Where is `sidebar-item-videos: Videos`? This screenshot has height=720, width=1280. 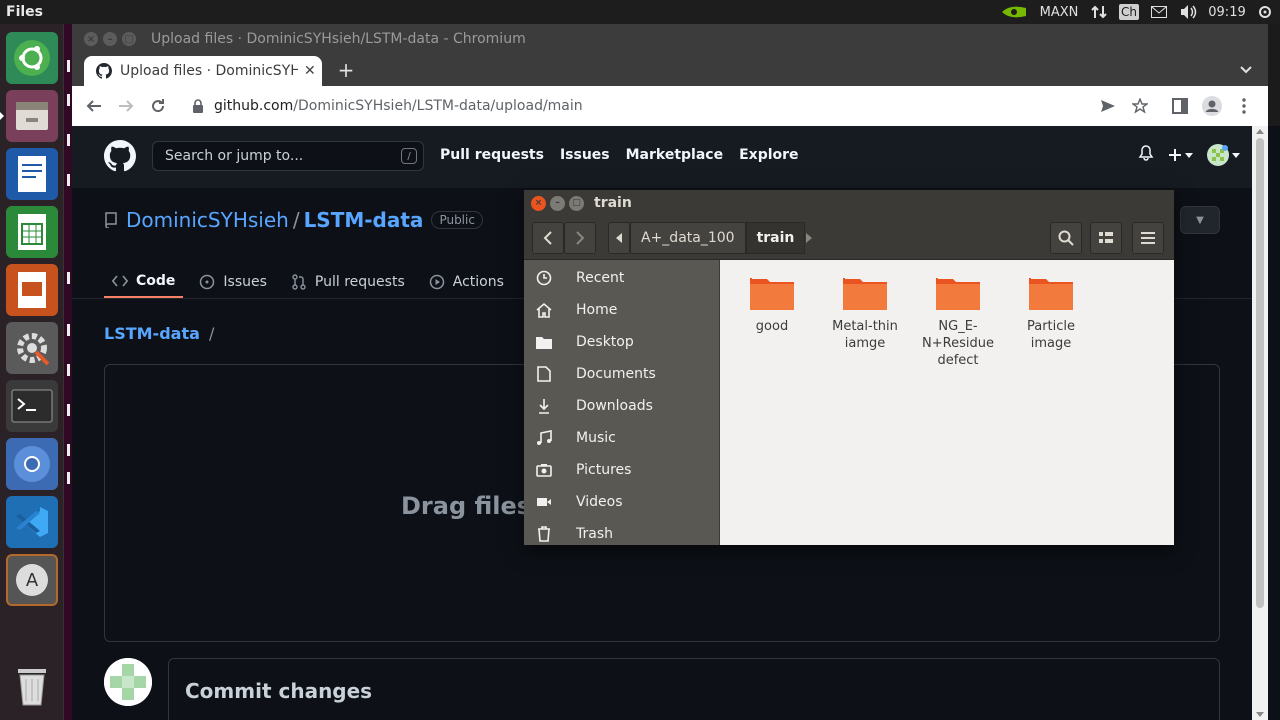 sidebar-item-videos: Videos is located at coordinates (621, 502).